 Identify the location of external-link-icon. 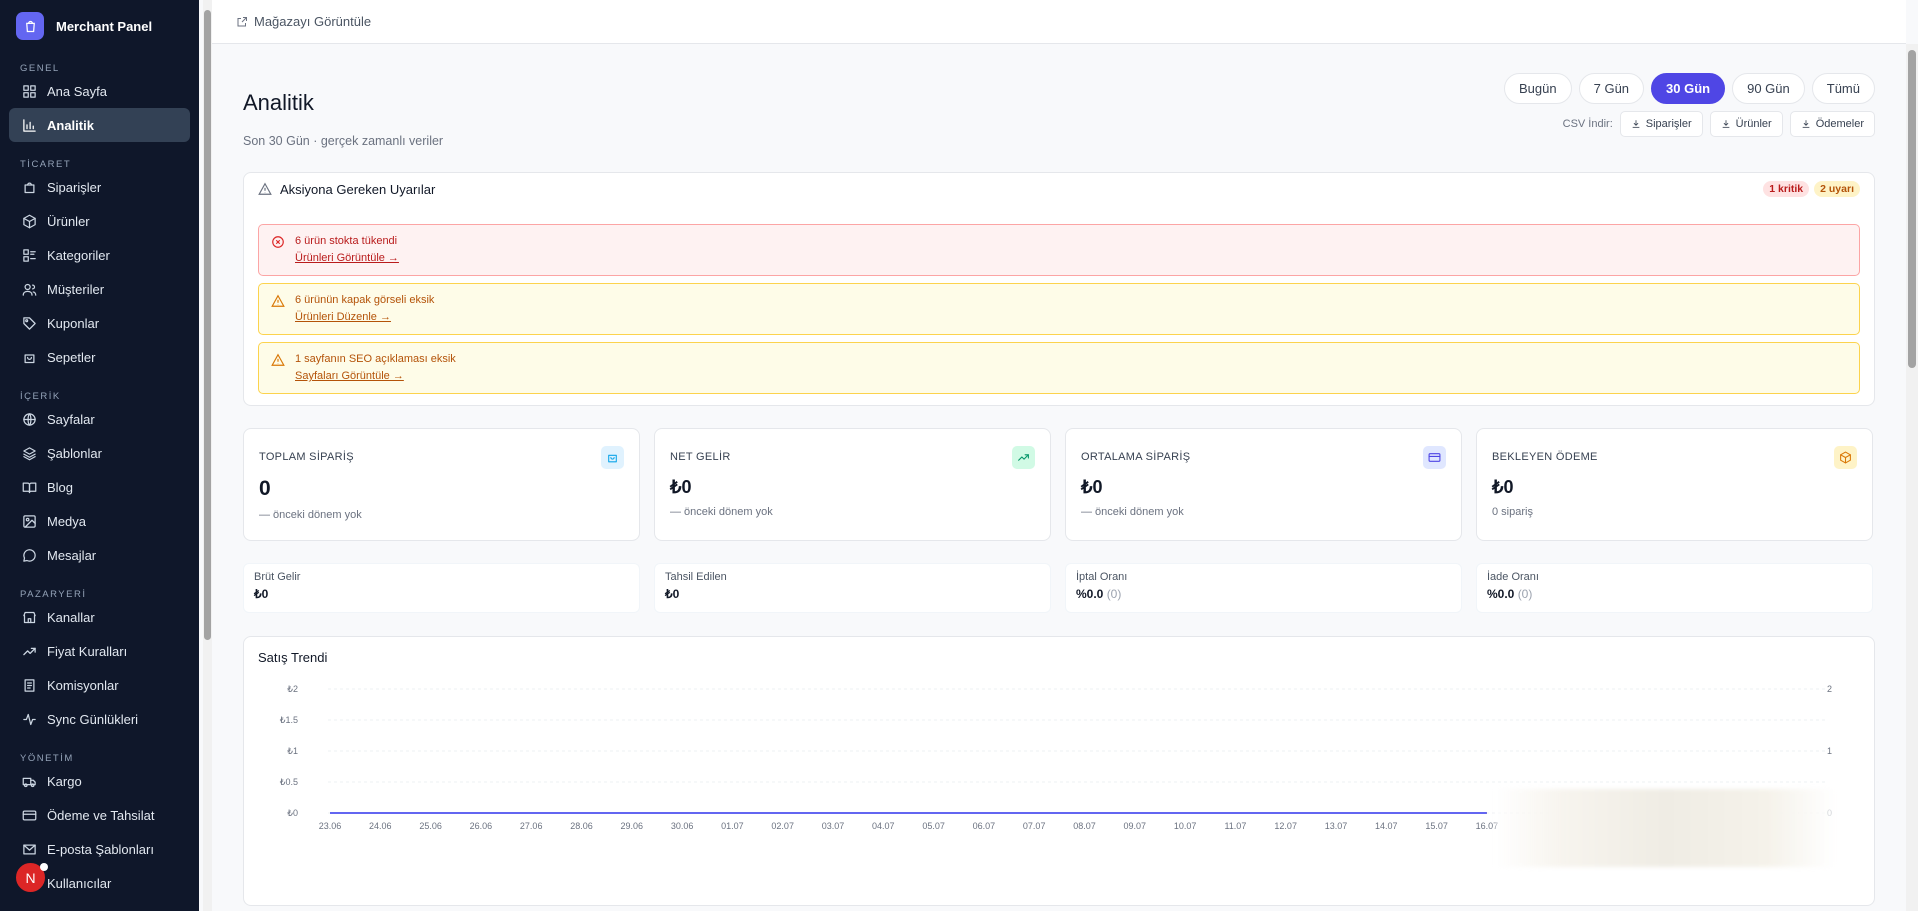
(242, 21).